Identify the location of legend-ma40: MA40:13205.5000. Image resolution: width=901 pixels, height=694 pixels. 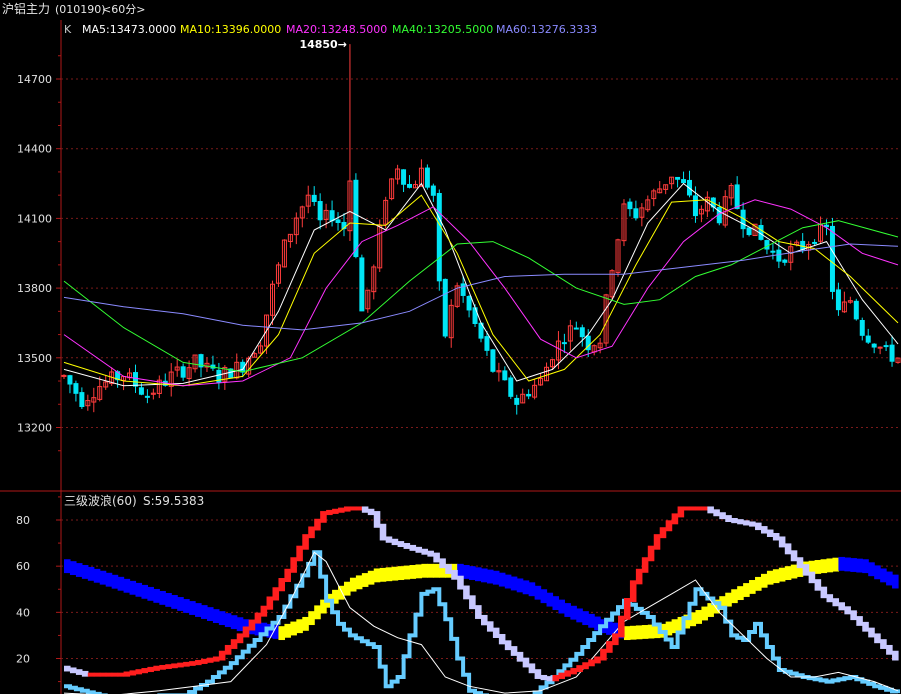
(442, 29).